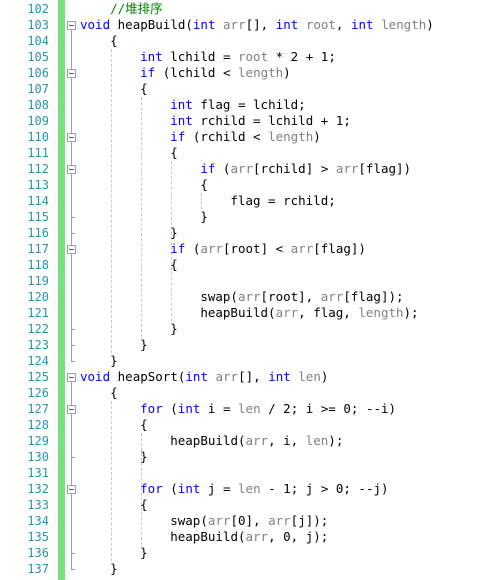 The image size is (501, 580). Describe the element at coordinates (287, 72) in the screenshot. I see `code-token-plain: )` at that location.